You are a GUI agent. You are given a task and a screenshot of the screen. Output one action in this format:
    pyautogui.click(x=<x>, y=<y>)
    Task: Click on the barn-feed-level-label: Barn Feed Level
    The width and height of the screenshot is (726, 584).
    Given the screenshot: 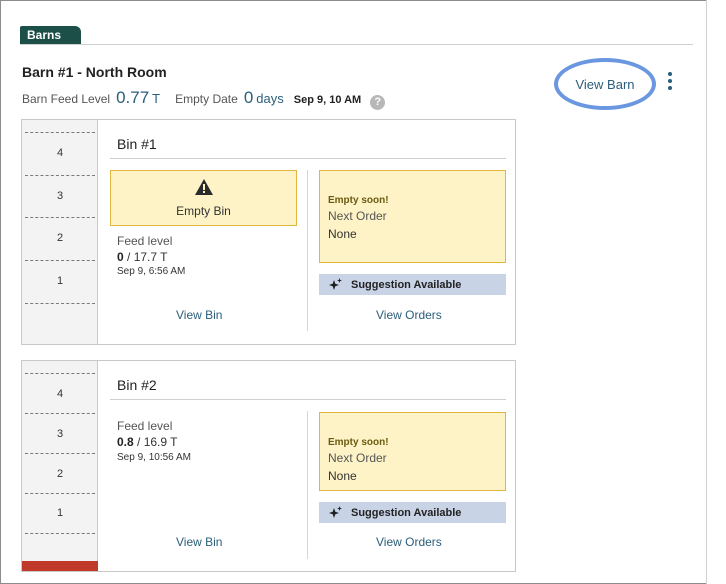 What is the action you would take?
    pyautogui.click(x=66, y=99)
    